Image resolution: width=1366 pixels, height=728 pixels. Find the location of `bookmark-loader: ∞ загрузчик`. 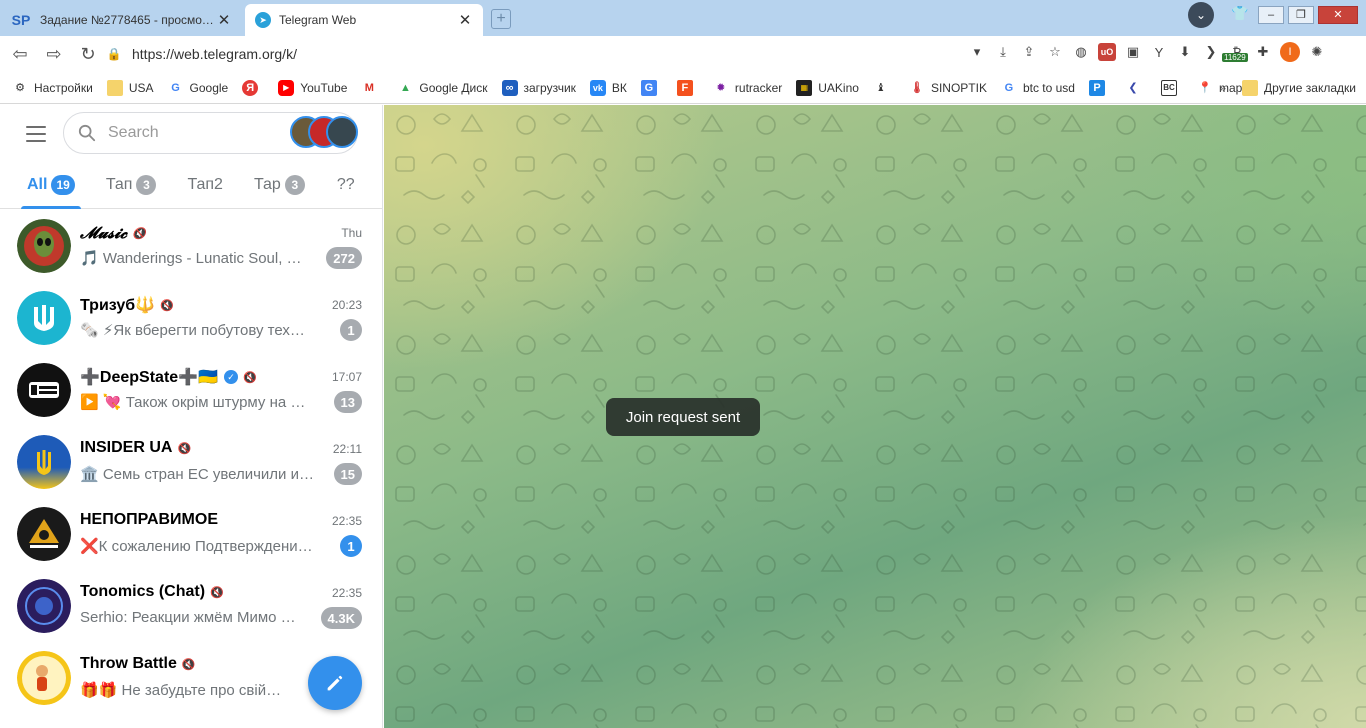

bookmark-loader: ∞ загрузчик is located at coordinates (538, 87).